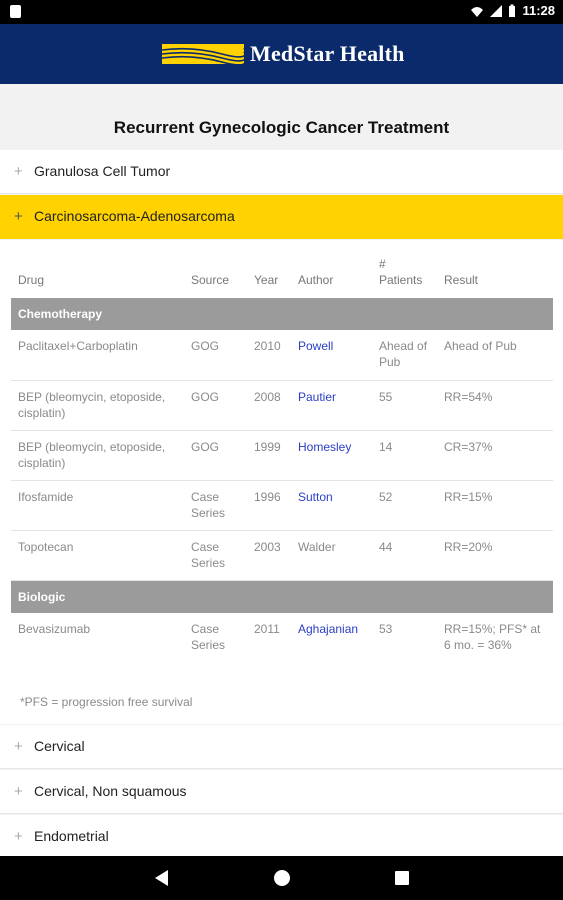 The height and width of the screenshot is (900, 563). I want to click on section-row: Chemotherapy, so click(282, 314).